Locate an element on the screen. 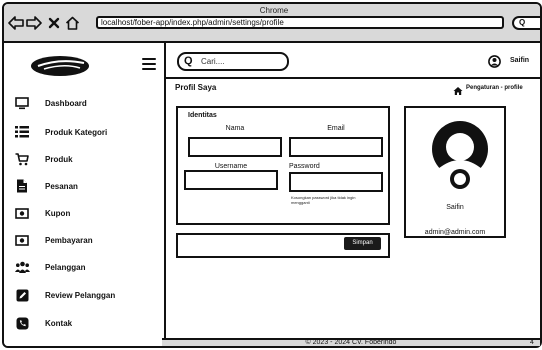  arrow-left-icon is located at coordinates (16, 23).